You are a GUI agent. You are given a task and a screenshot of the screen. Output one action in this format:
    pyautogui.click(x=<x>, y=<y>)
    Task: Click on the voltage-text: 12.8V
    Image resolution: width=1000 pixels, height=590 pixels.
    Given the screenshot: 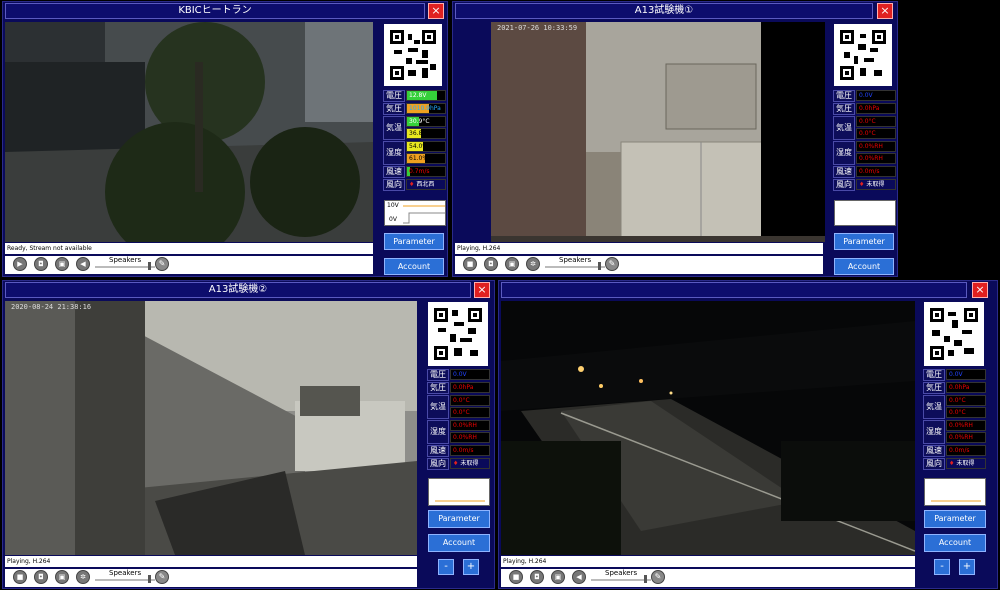 What is the action you would take?
    pyautogui.click(x=418, y=95)
    